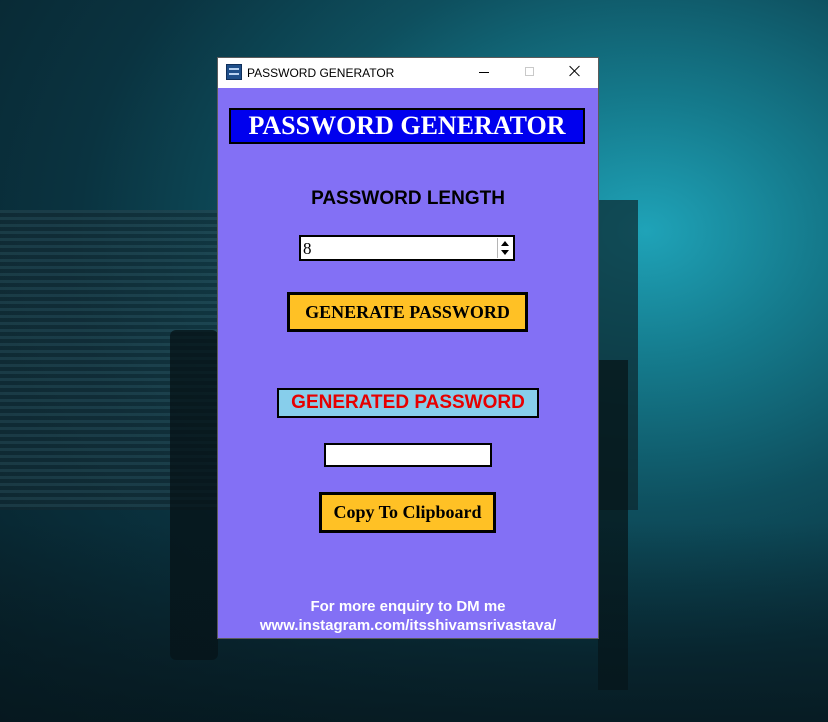  I want to click on window-title: PASSWORD GENERATOR, so click(321, 73).